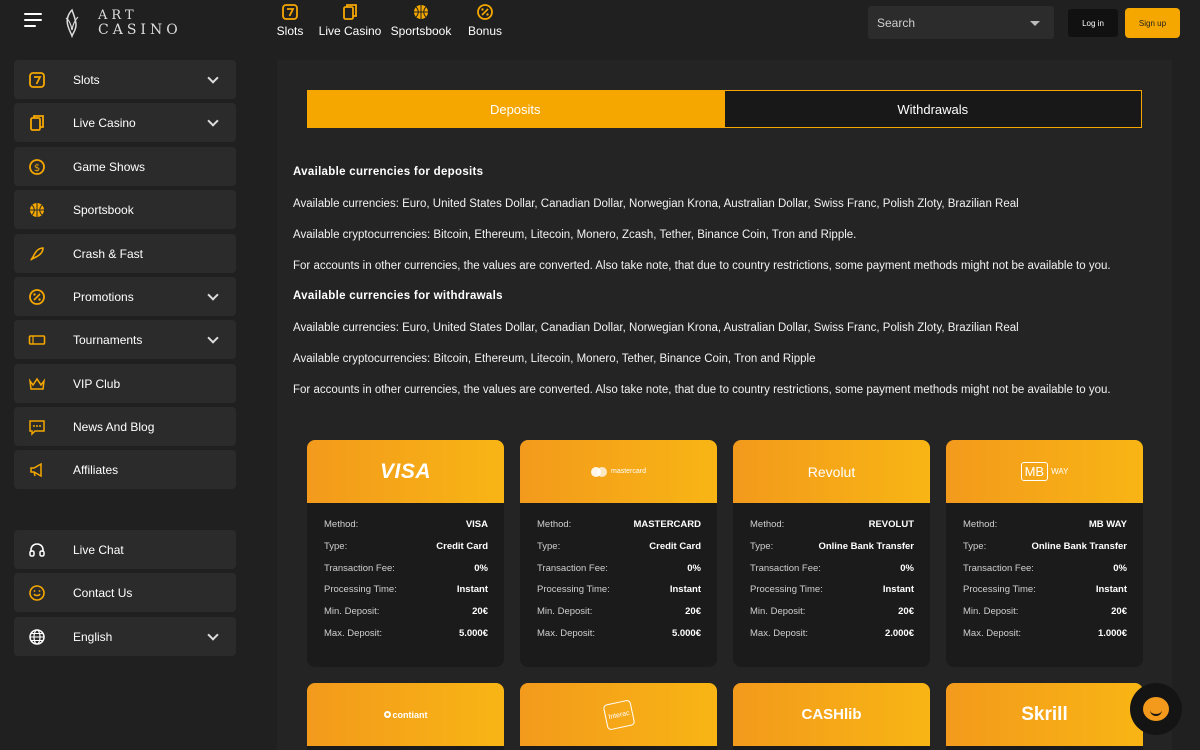 The width and height of the screenshot is (1200, 750). I want to click on sidebar-item-live-chat: Live Chat, so click(125, 549).